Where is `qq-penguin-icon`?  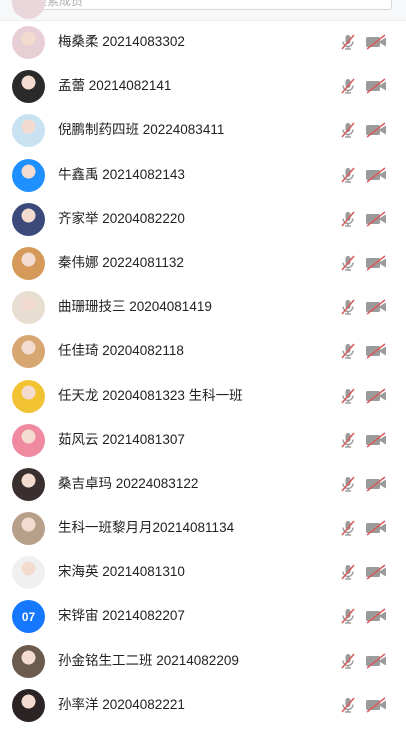
qq-penguin-icon is located at coordinates (28, 175).